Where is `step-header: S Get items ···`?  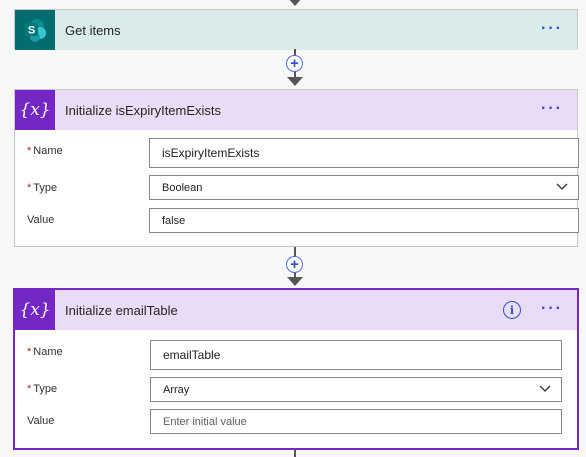 step-header: S Get items ··· is located at coordinates (296, 30).